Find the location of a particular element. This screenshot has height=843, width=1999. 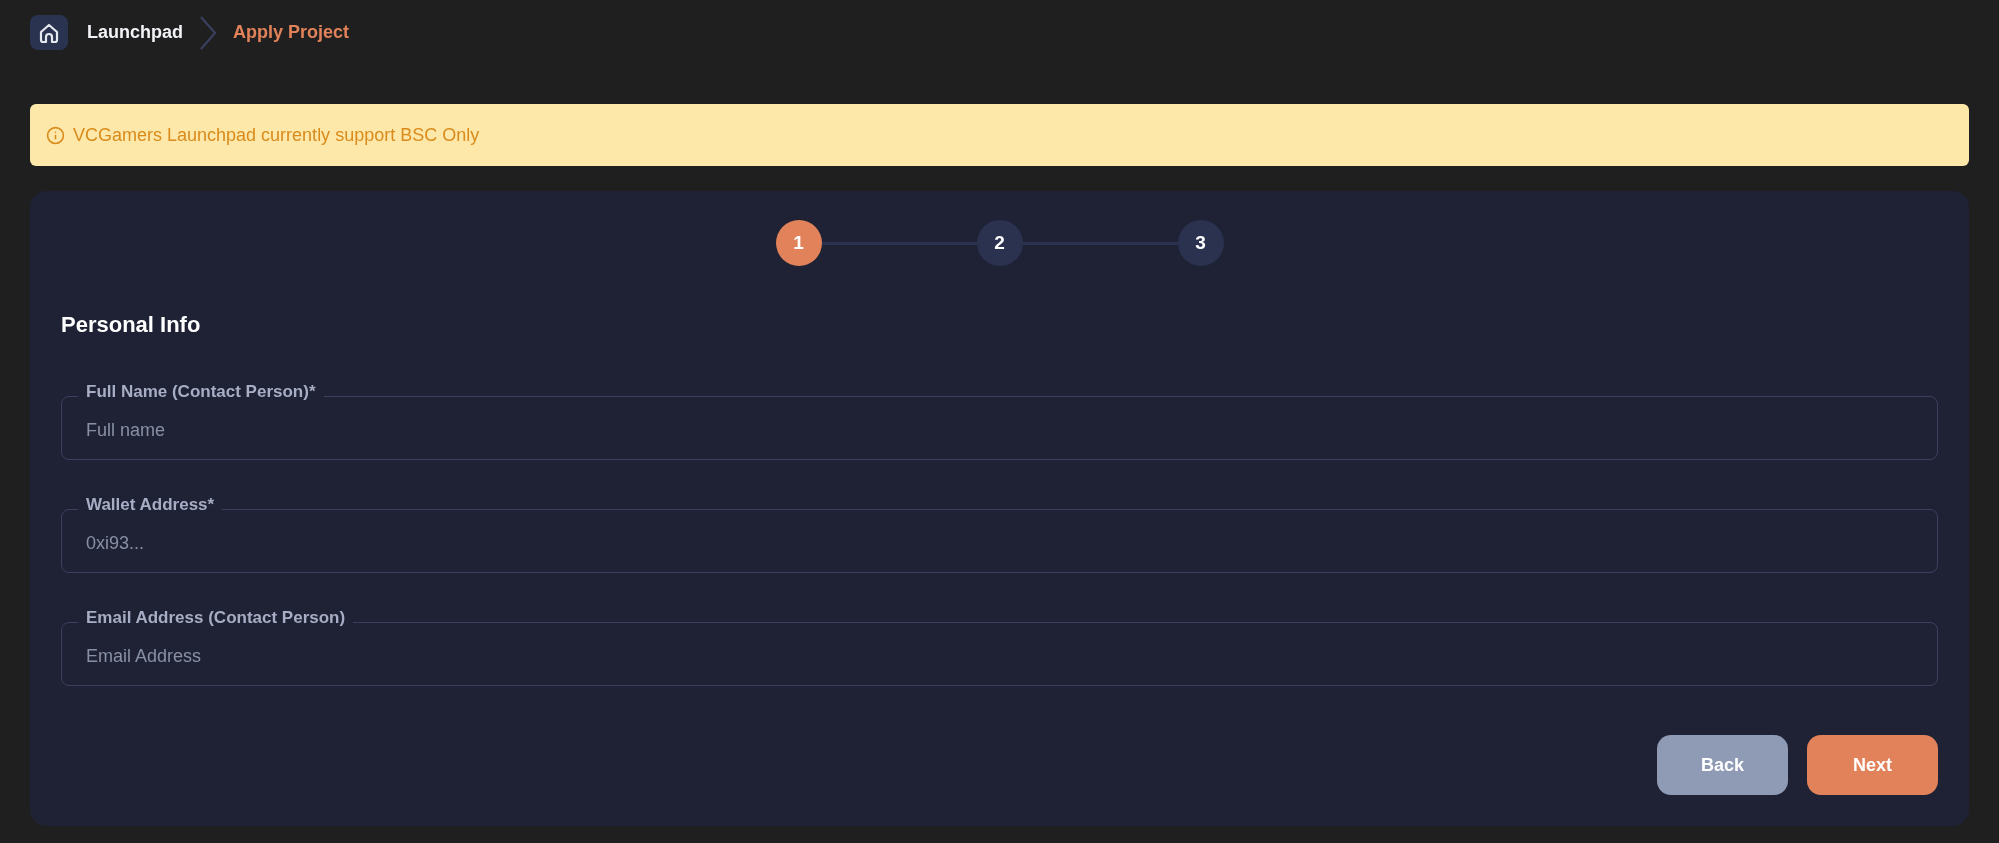

field-label: Full Name (Contact Person)* is located at coordinates (201, 392).